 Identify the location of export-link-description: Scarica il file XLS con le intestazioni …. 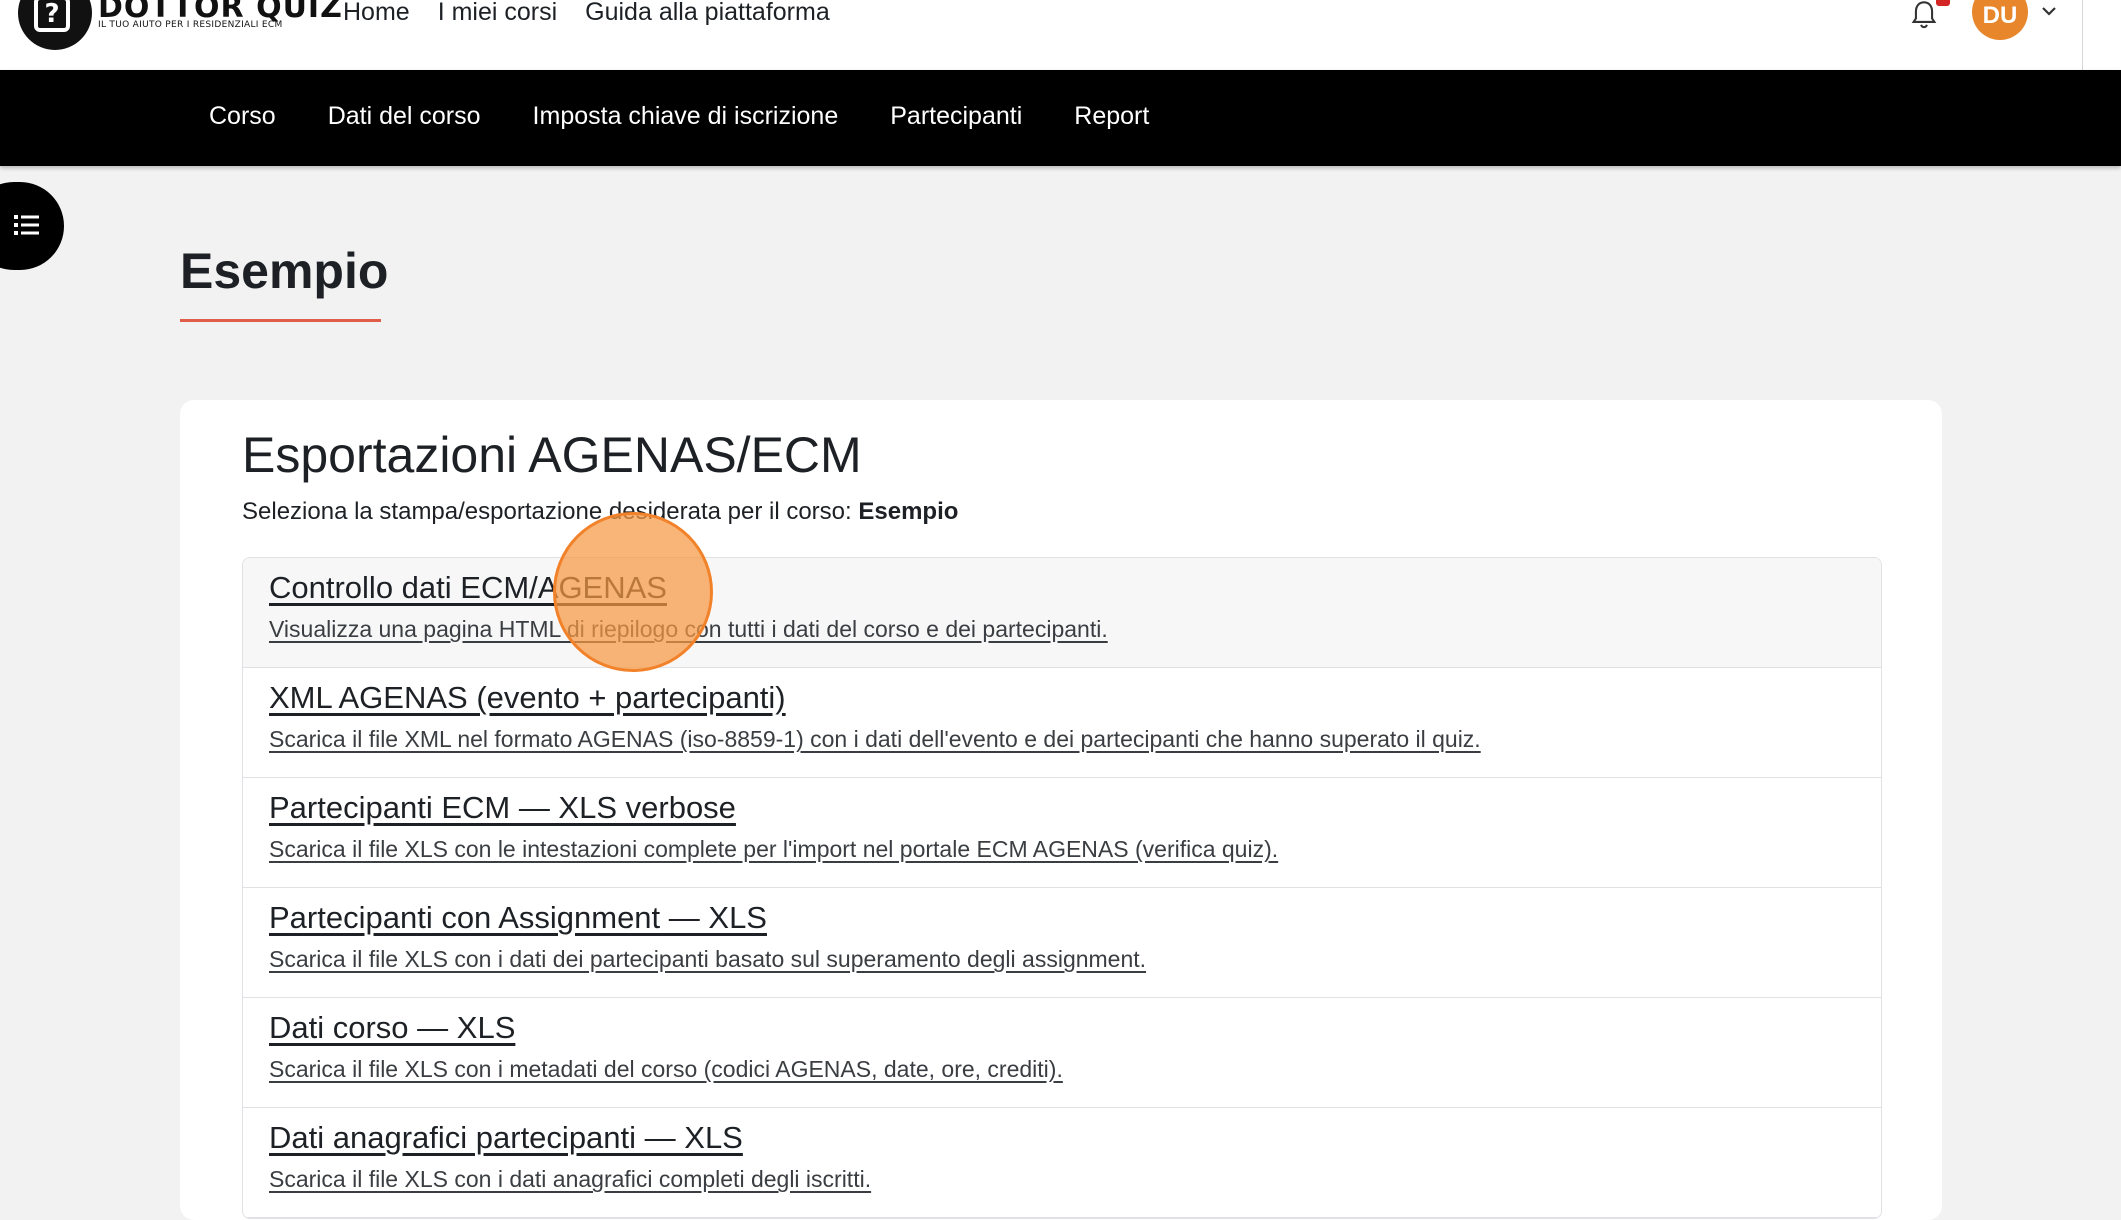
(1062, 849).